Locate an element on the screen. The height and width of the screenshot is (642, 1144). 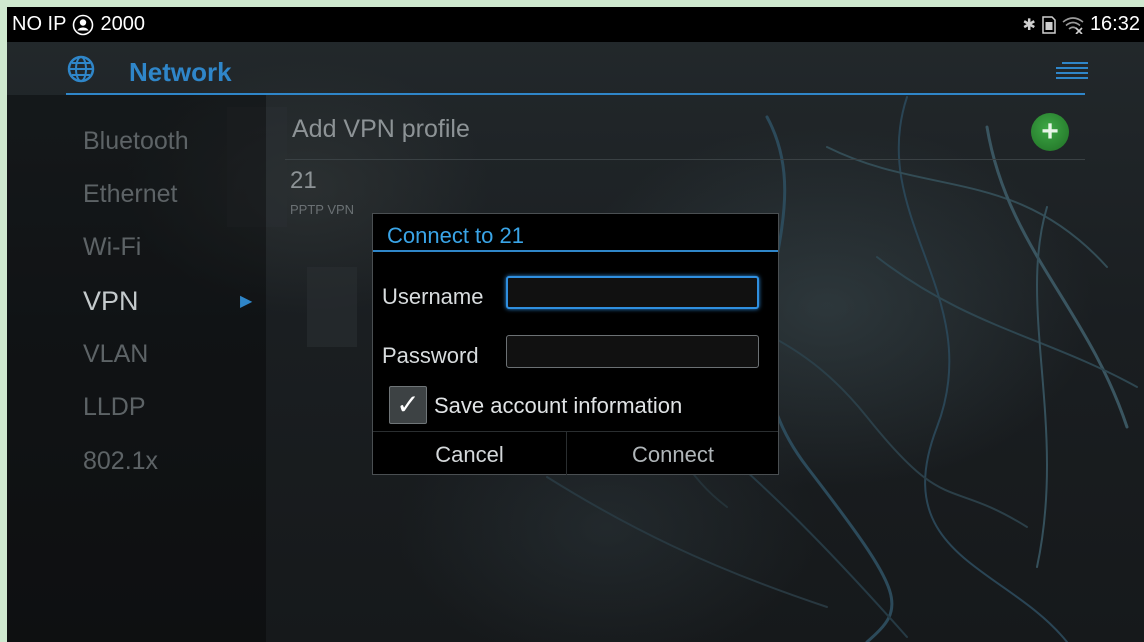
content-divider is located at coordinates (685, 159).